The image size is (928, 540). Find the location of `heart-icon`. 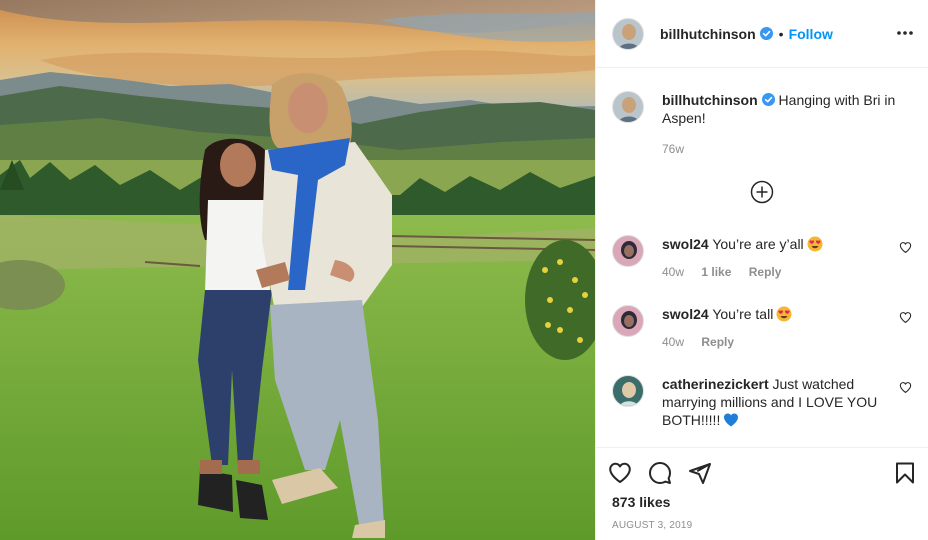

heart-icon is located at coordinates (620, 473).